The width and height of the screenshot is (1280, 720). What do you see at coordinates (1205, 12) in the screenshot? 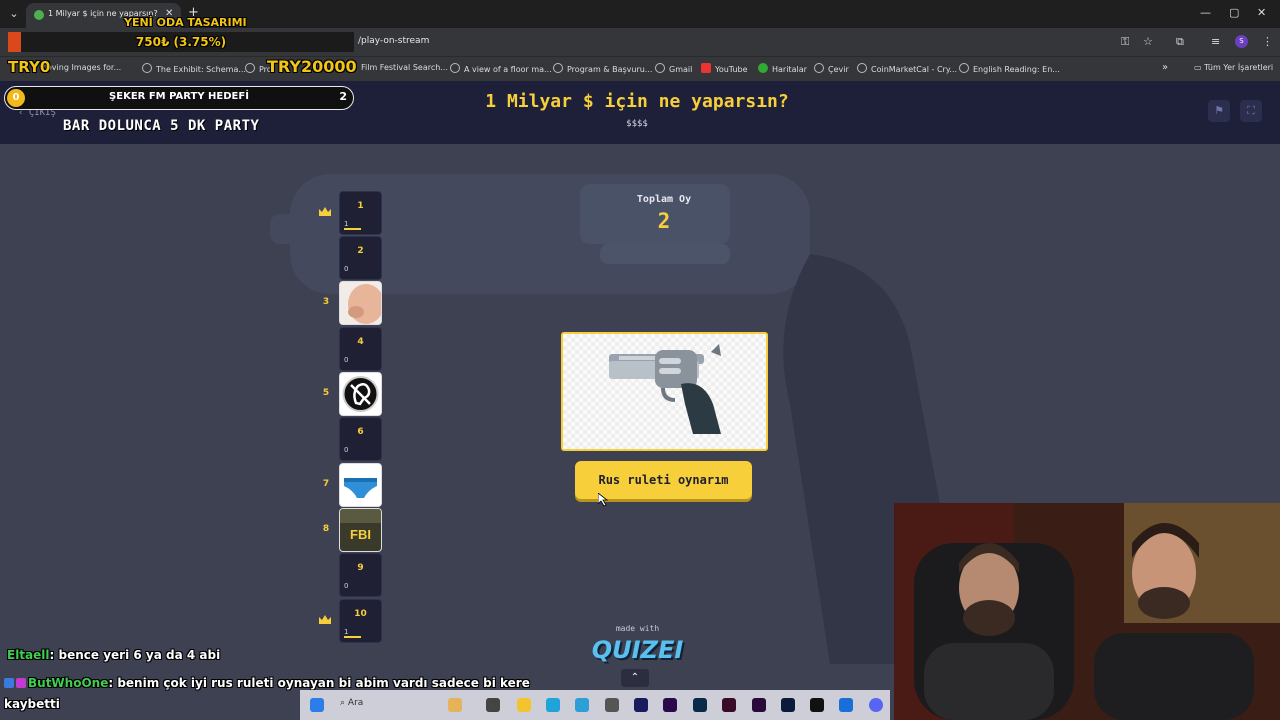
I see `minimize-icon: —` at bounding box center [1205, 12].